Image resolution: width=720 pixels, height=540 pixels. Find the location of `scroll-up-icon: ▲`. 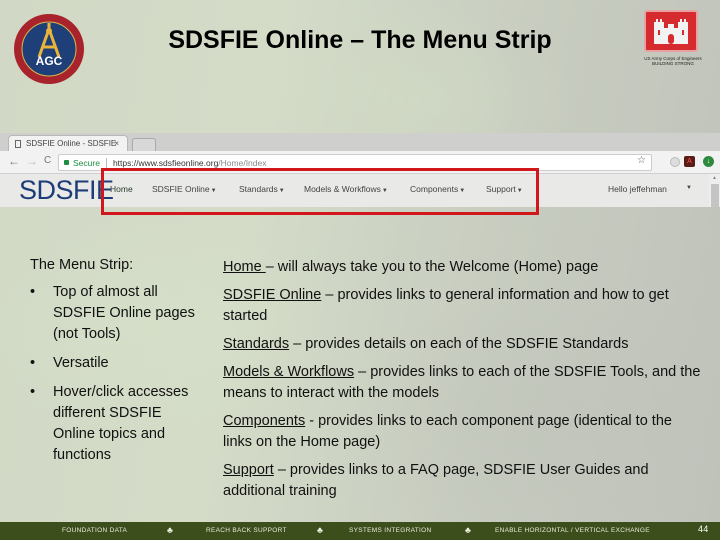

scroll-up-icon: ▲ is located at coordinates (714, 178).